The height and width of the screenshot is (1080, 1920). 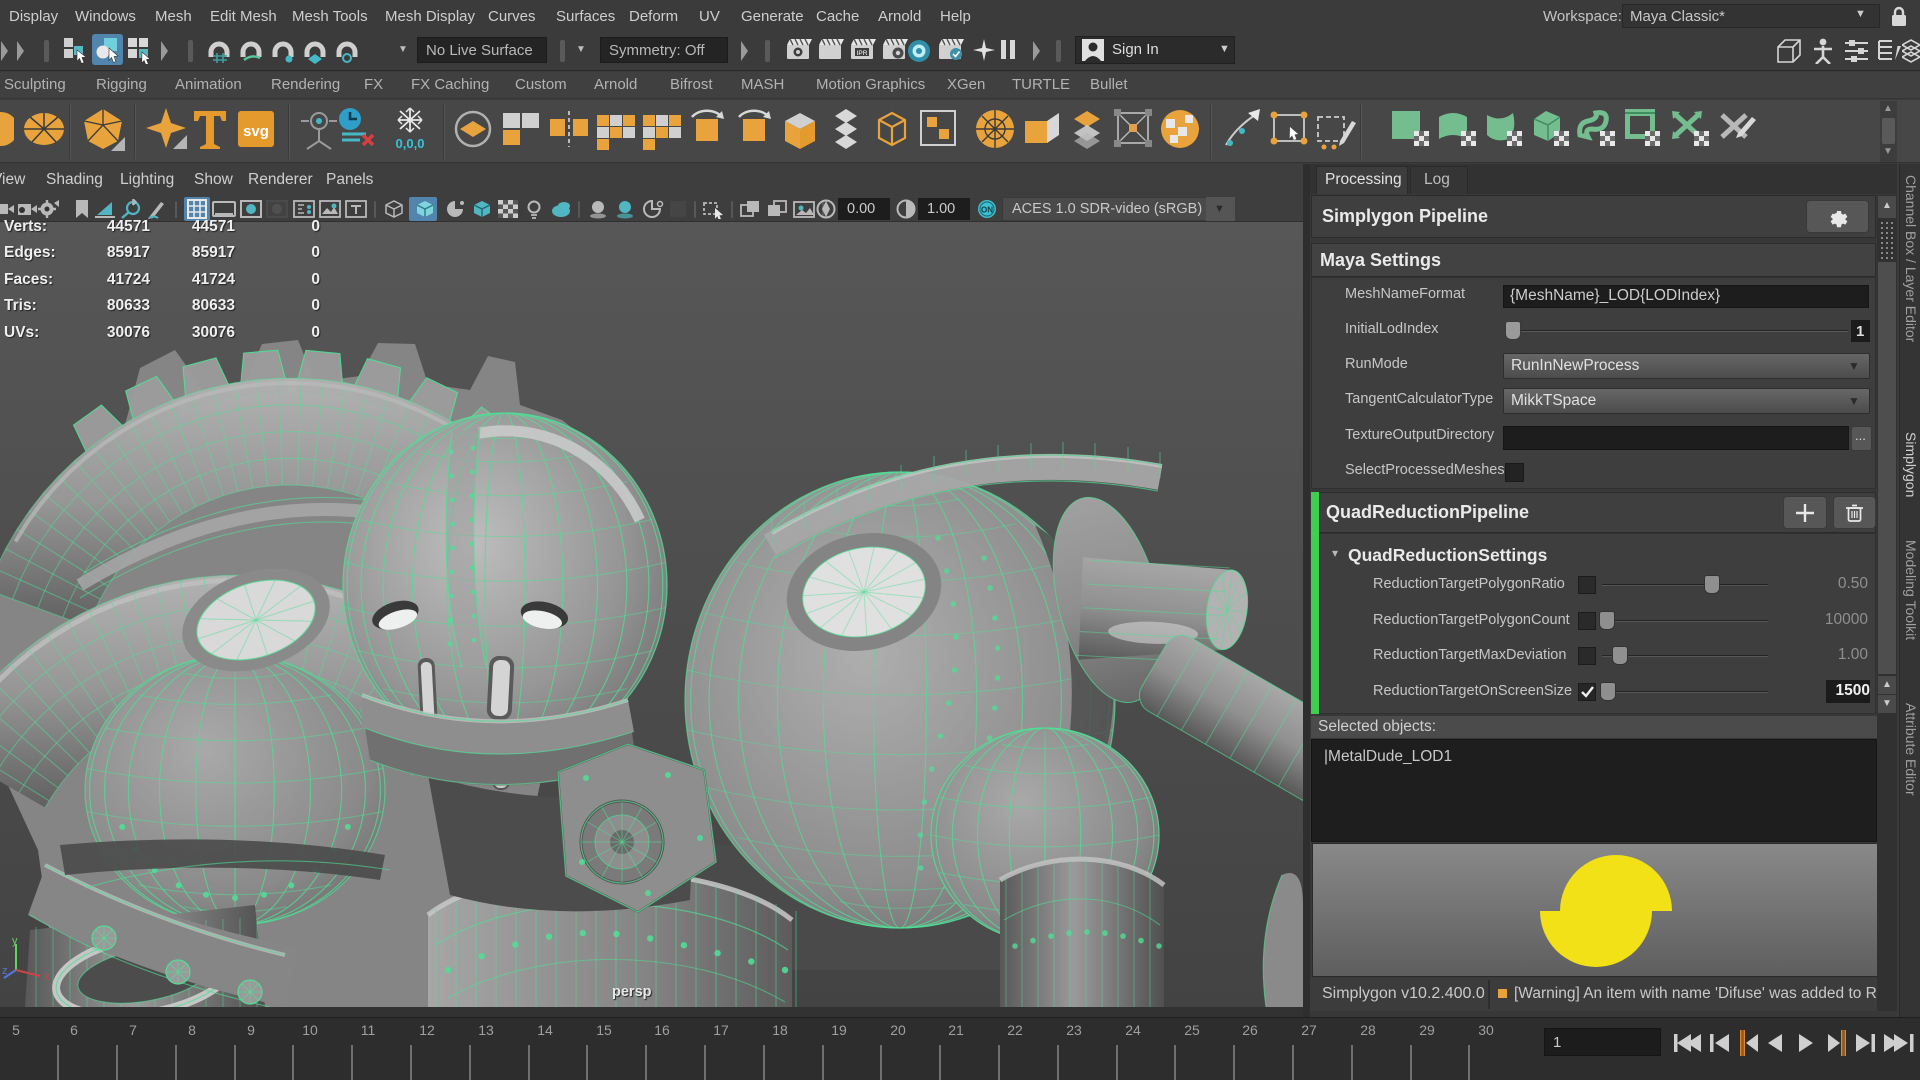 What do you see at coordinates (256, 131) in the screenshot?
I see `svg-text: svg` at bounding box center [256, 131].